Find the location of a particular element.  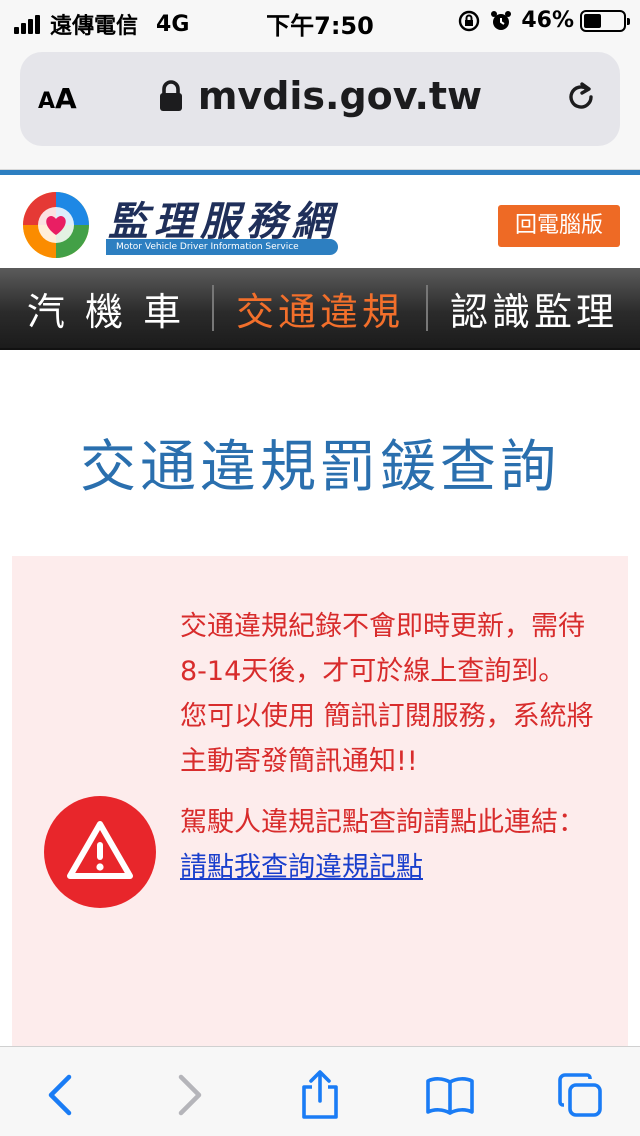

nav-item-vehicle: 汽 機 車 is located at coordinates (106, 308).